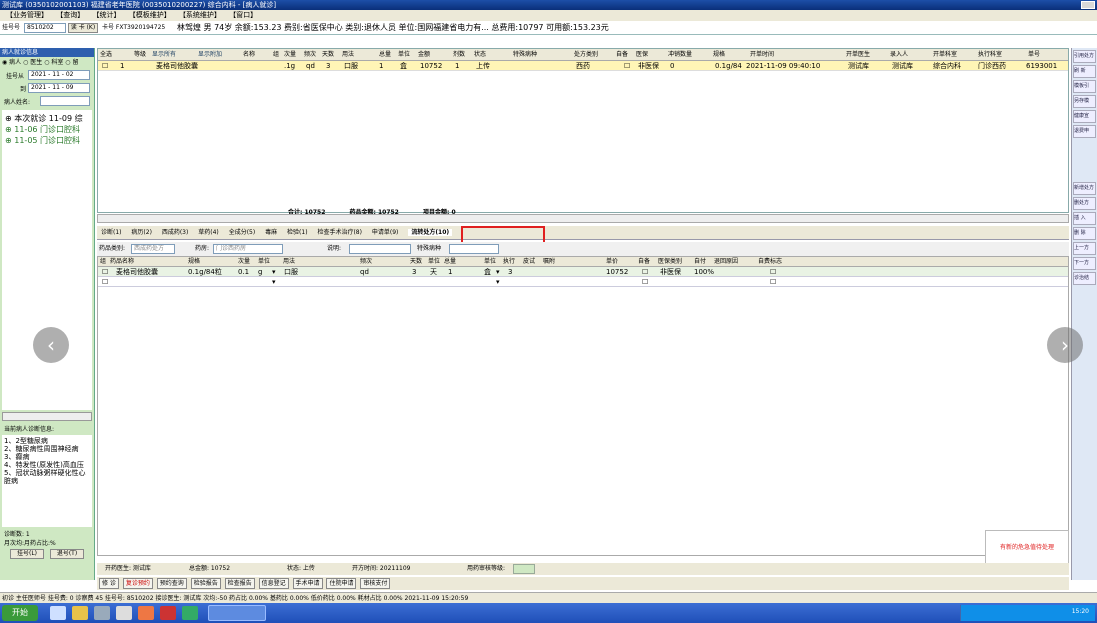  I want to click on alert-popup: 有新的危急值待处理, so click(1027, 547).